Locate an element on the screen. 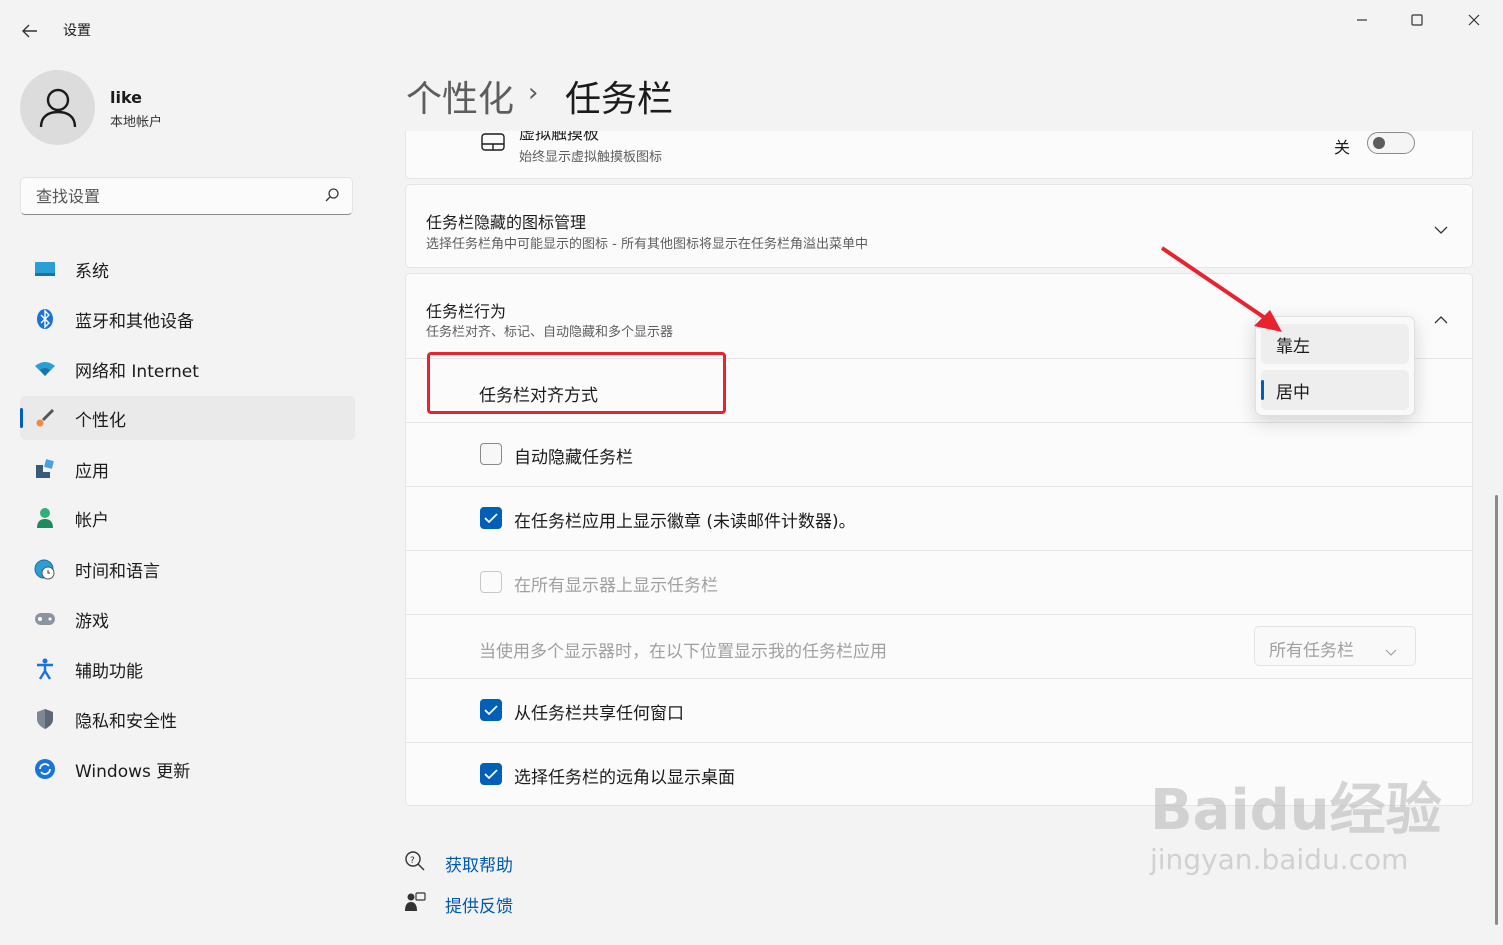 The width and height of the screenshot is (1503, 945). nav-item-accessibility: 辅助功能 is located at coordinates (187, 669).